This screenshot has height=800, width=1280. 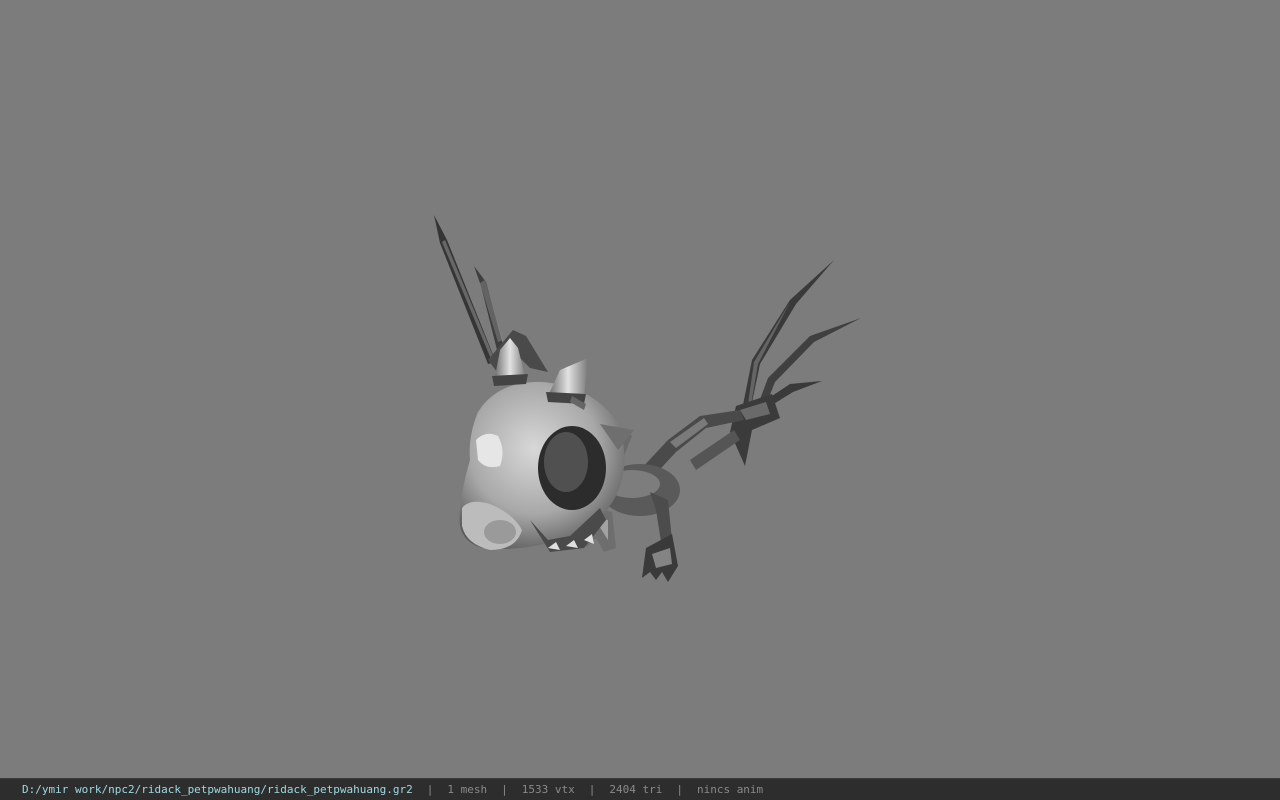 I want to click on triangle-count: 2404 tri, so click(x=636, y=789).